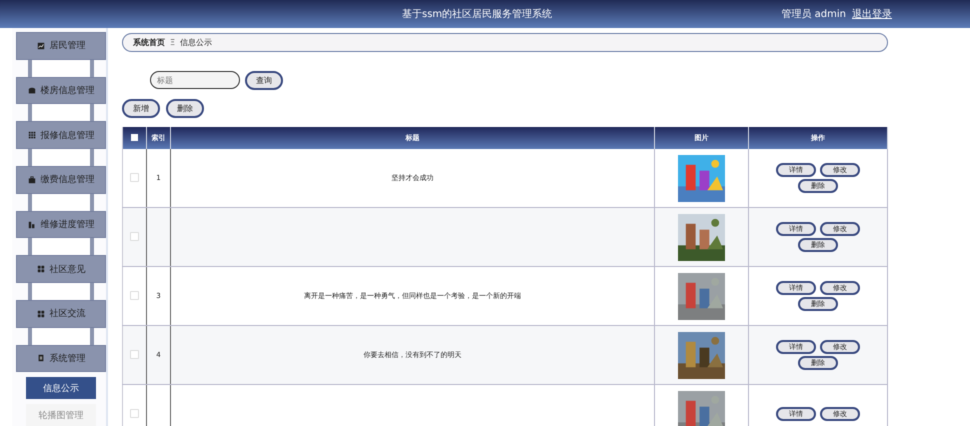 Image resolution: width=970 pixels, height=426 pixels. What do you see at coordinates (32, 224) in the screenshot?
I see `bar-chart-icon` at bounding box center [32, 224].